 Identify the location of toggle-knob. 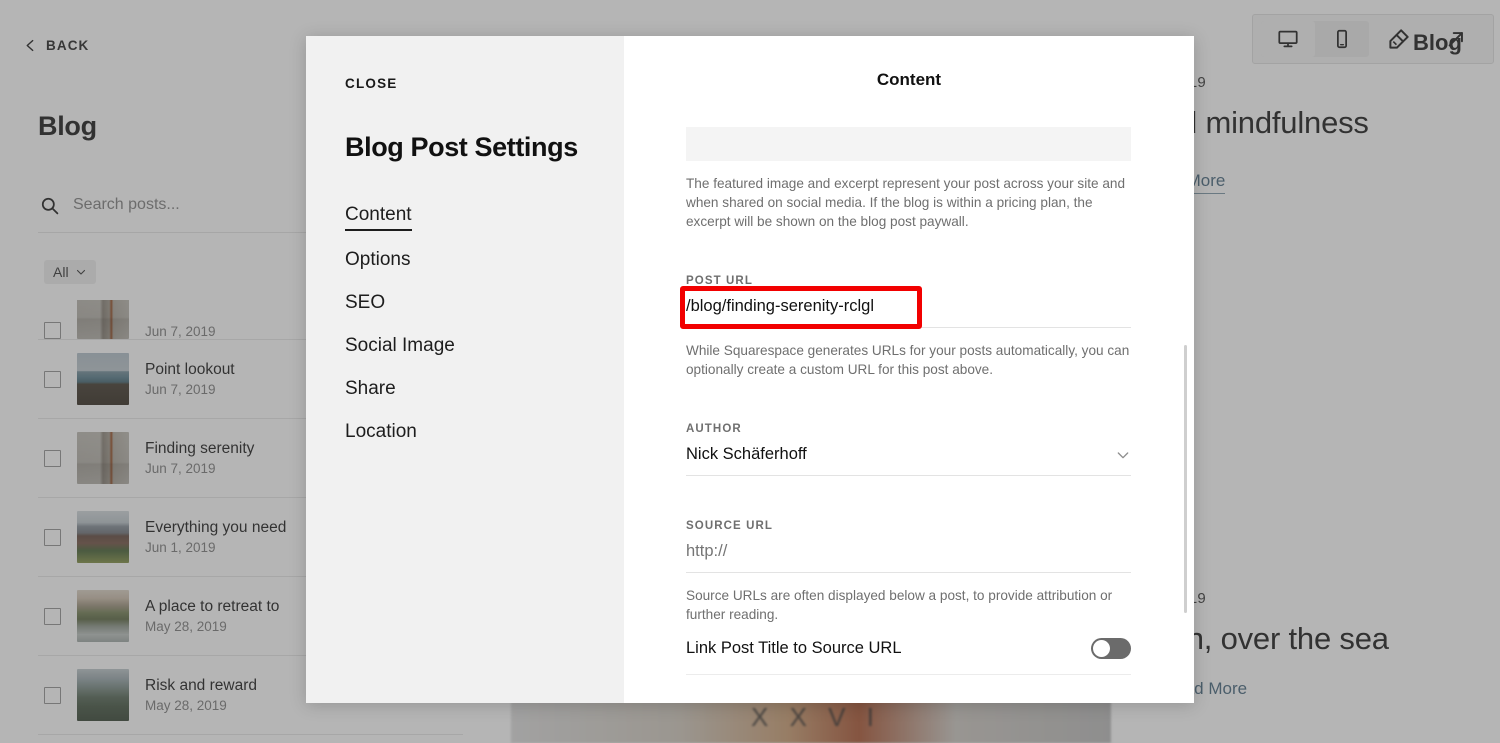
(1101, 648).